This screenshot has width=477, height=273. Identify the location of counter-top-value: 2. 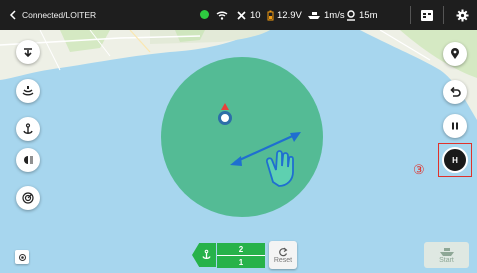
(241, 249).